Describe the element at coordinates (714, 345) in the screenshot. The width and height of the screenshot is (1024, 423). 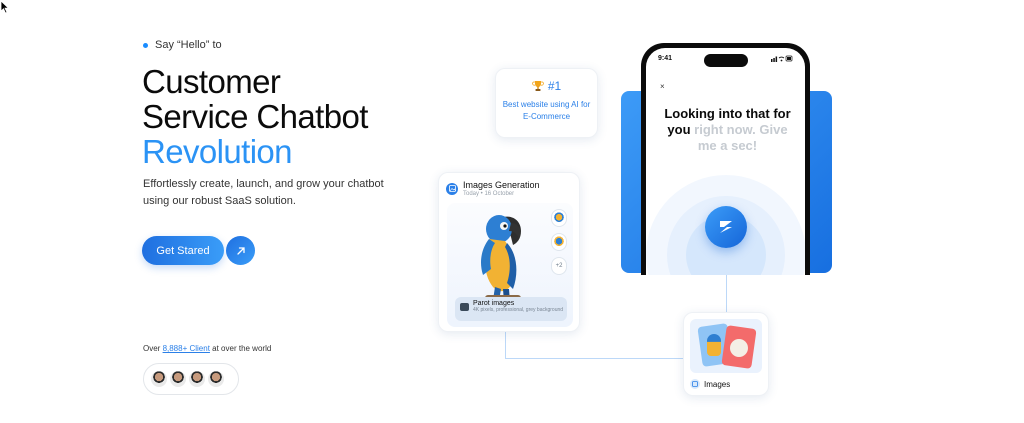
I see `parrot-figure` at that location.